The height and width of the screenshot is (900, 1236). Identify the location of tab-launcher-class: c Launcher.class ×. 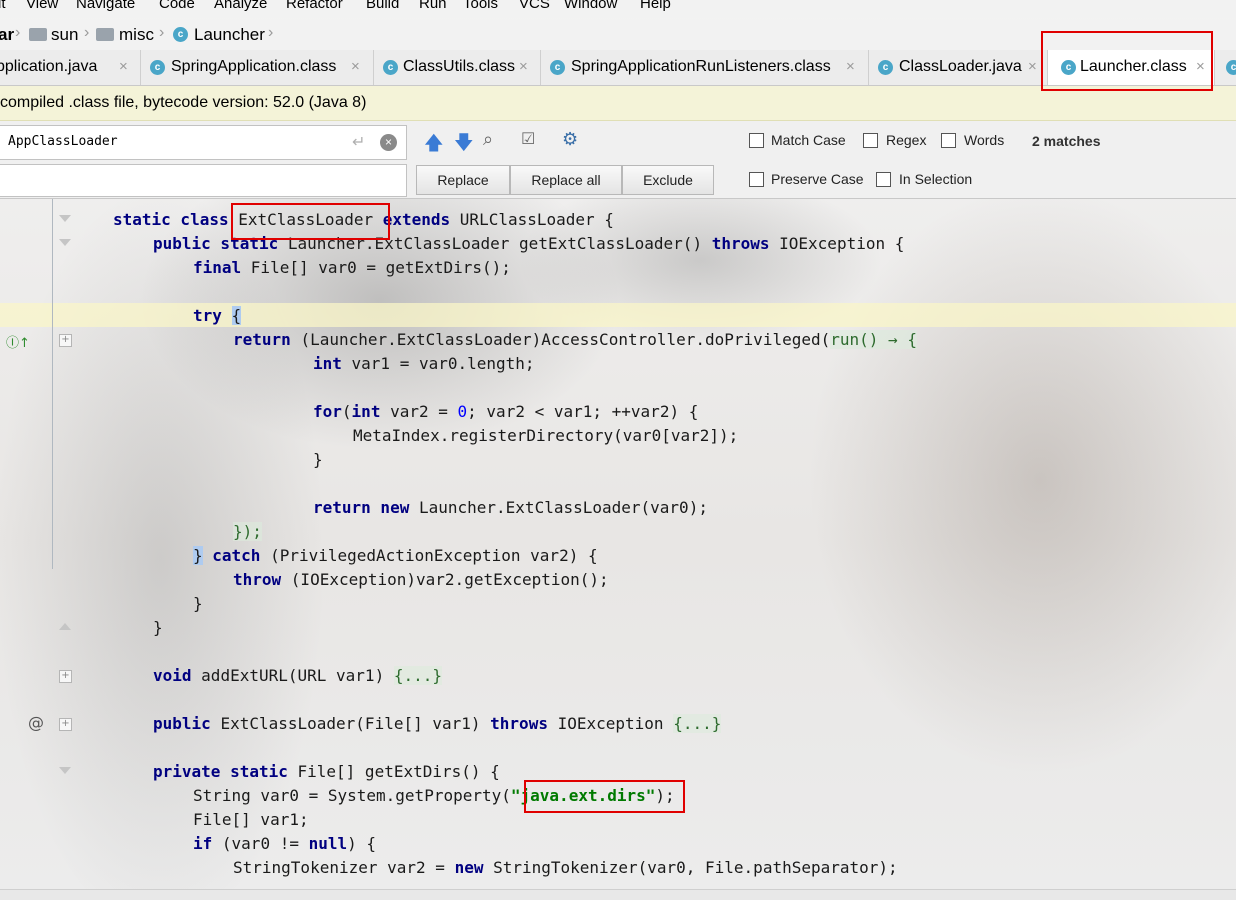
(1131, 67).